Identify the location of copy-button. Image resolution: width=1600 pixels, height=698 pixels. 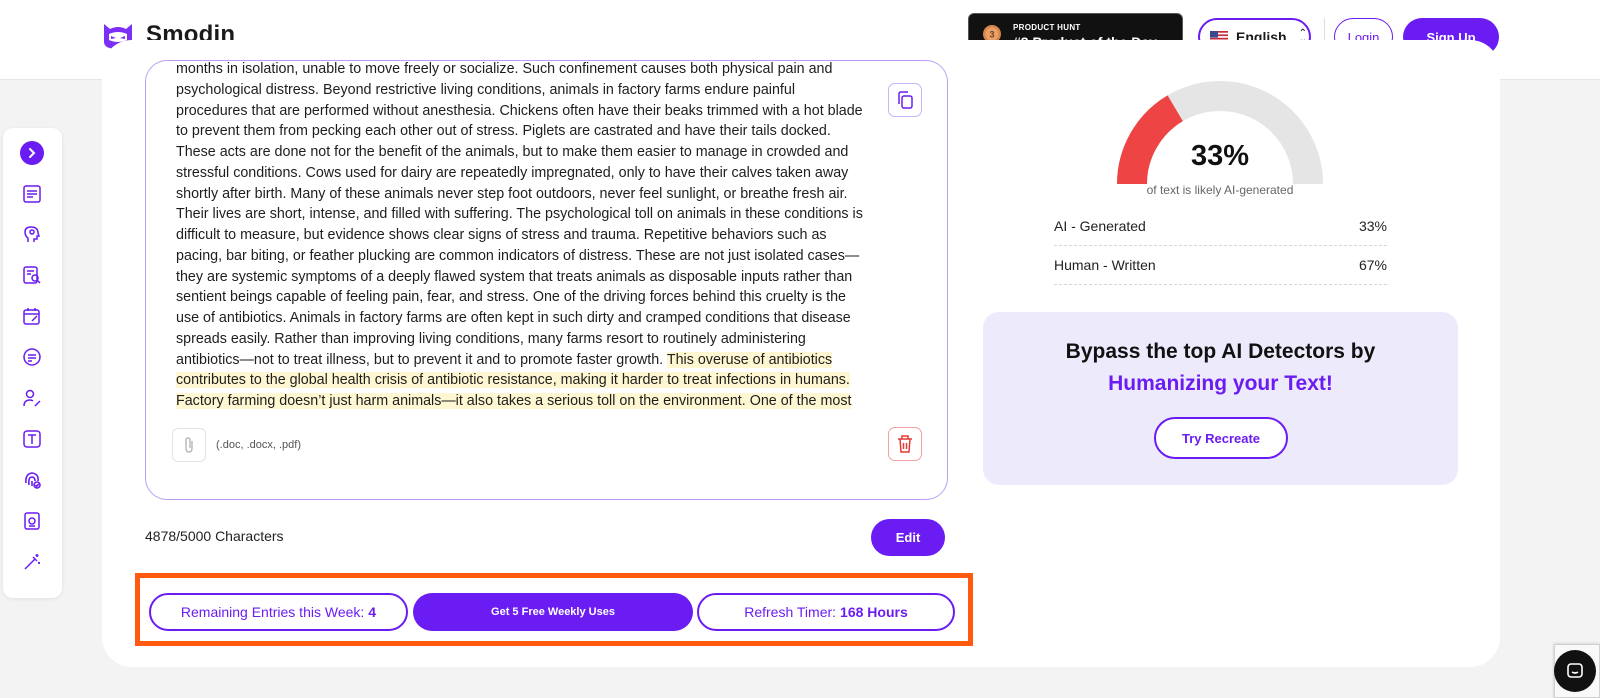
(905, 100).